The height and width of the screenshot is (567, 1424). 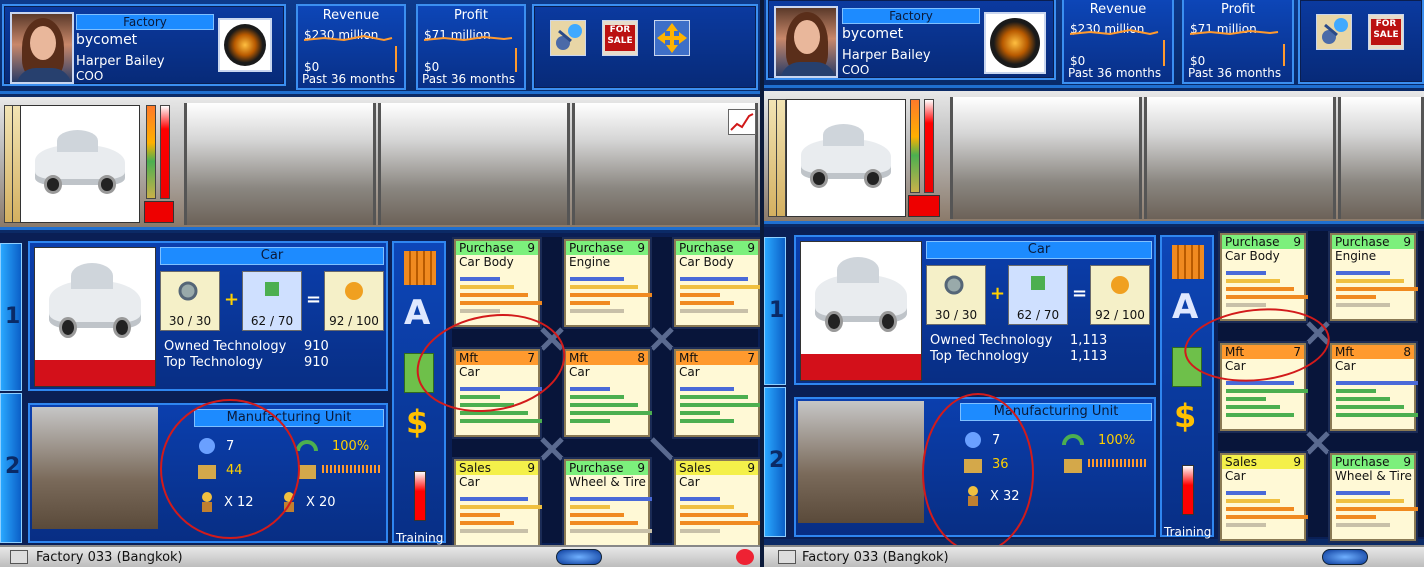 I want to click on tech-c-value: 92 / 100, so click(x=354, y=321).